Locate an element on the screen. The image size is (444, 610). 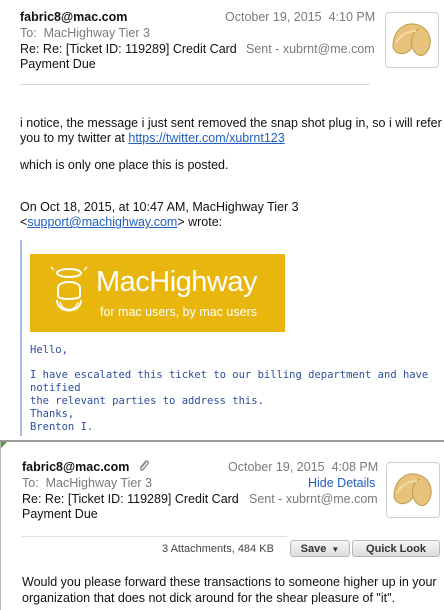
save-button: Save ▼ is located at coordinates (320, 548).